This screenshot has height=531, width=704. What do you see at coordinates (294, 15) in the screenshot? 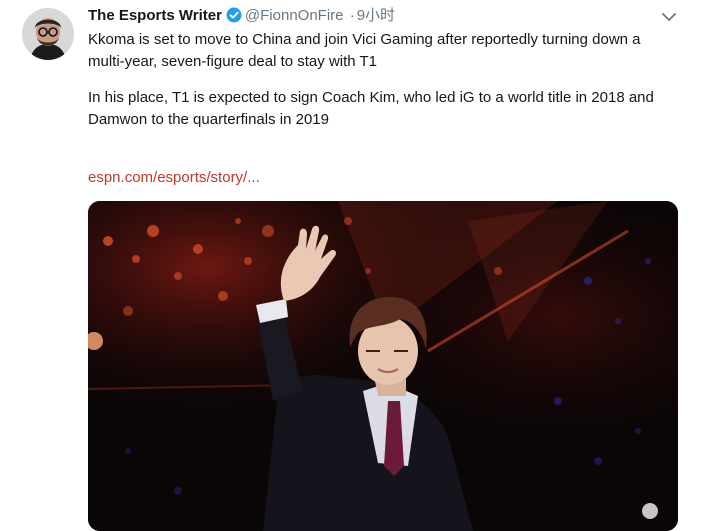
I see `author-handle: @FionnOnFire` at bounding box center [294, 15].